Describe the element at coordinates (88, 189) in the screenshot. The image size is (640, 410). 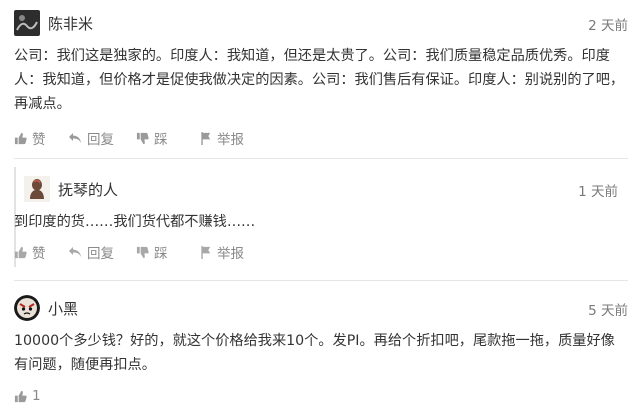
I see `username: 抚琴的人` at that location.